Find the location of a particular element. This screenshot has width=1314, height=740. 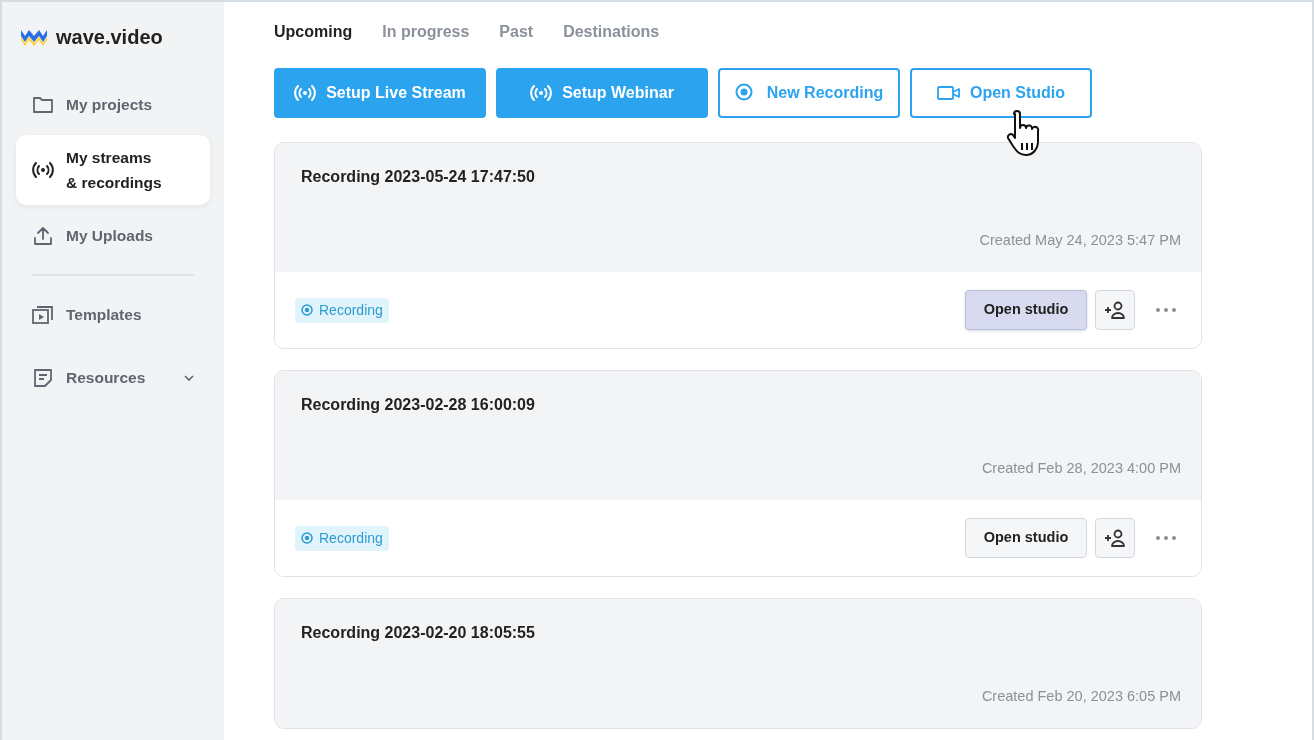

document-icon is located at coordinates (43, 377).